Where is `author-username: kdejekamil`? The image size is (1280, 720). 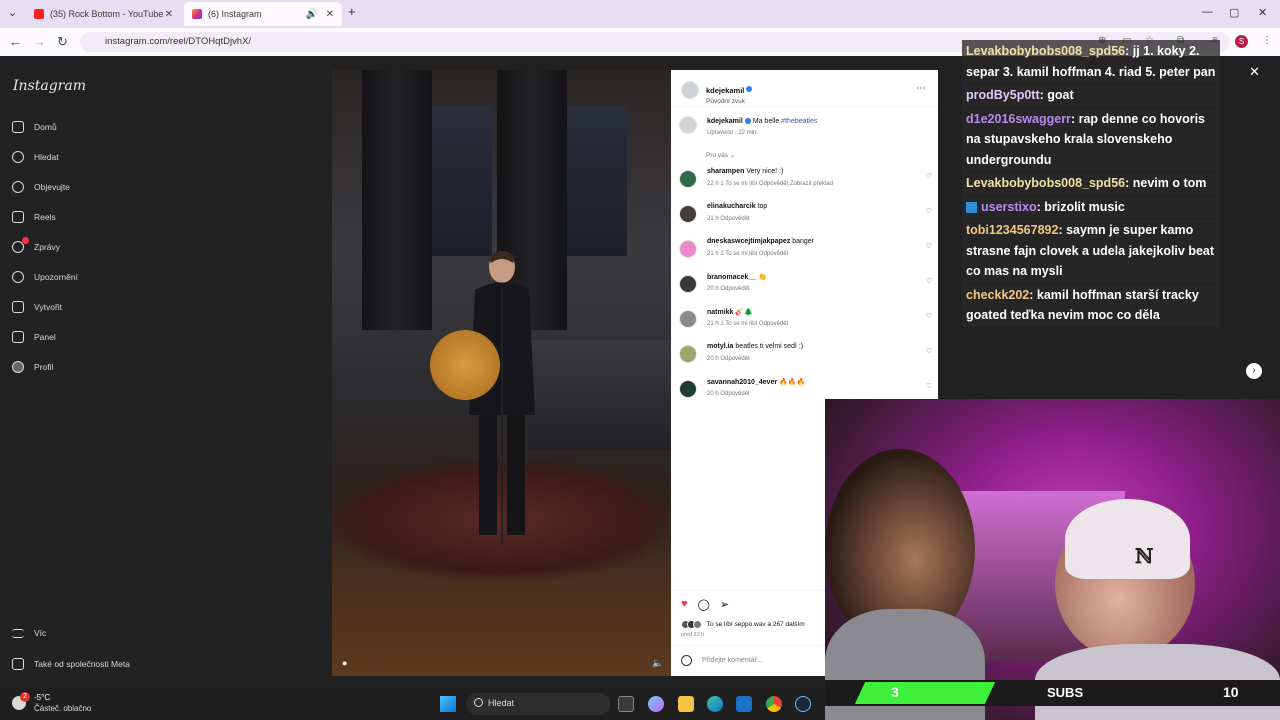 author-username: kdejekamil is located at coordinates (725, 90).